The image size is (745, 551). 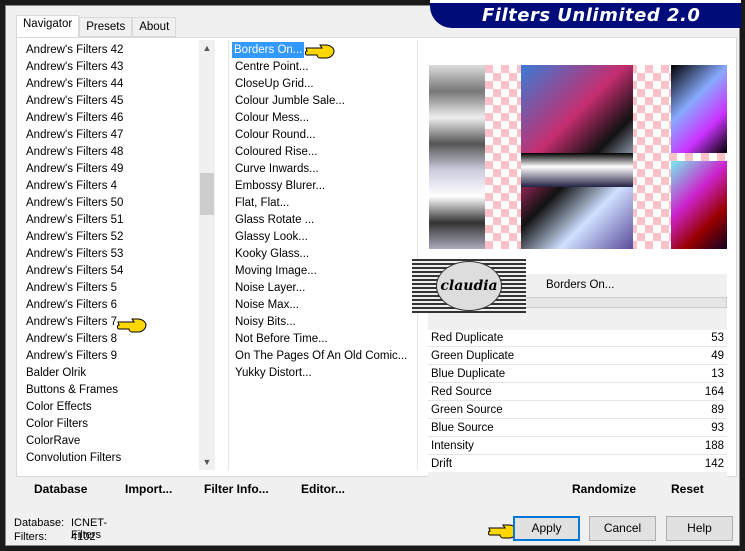 What do you see at coordinates (577, 392) in the screenshot?
I see `parameter-slider: Red Source 164` at bounding box center [577, 392].